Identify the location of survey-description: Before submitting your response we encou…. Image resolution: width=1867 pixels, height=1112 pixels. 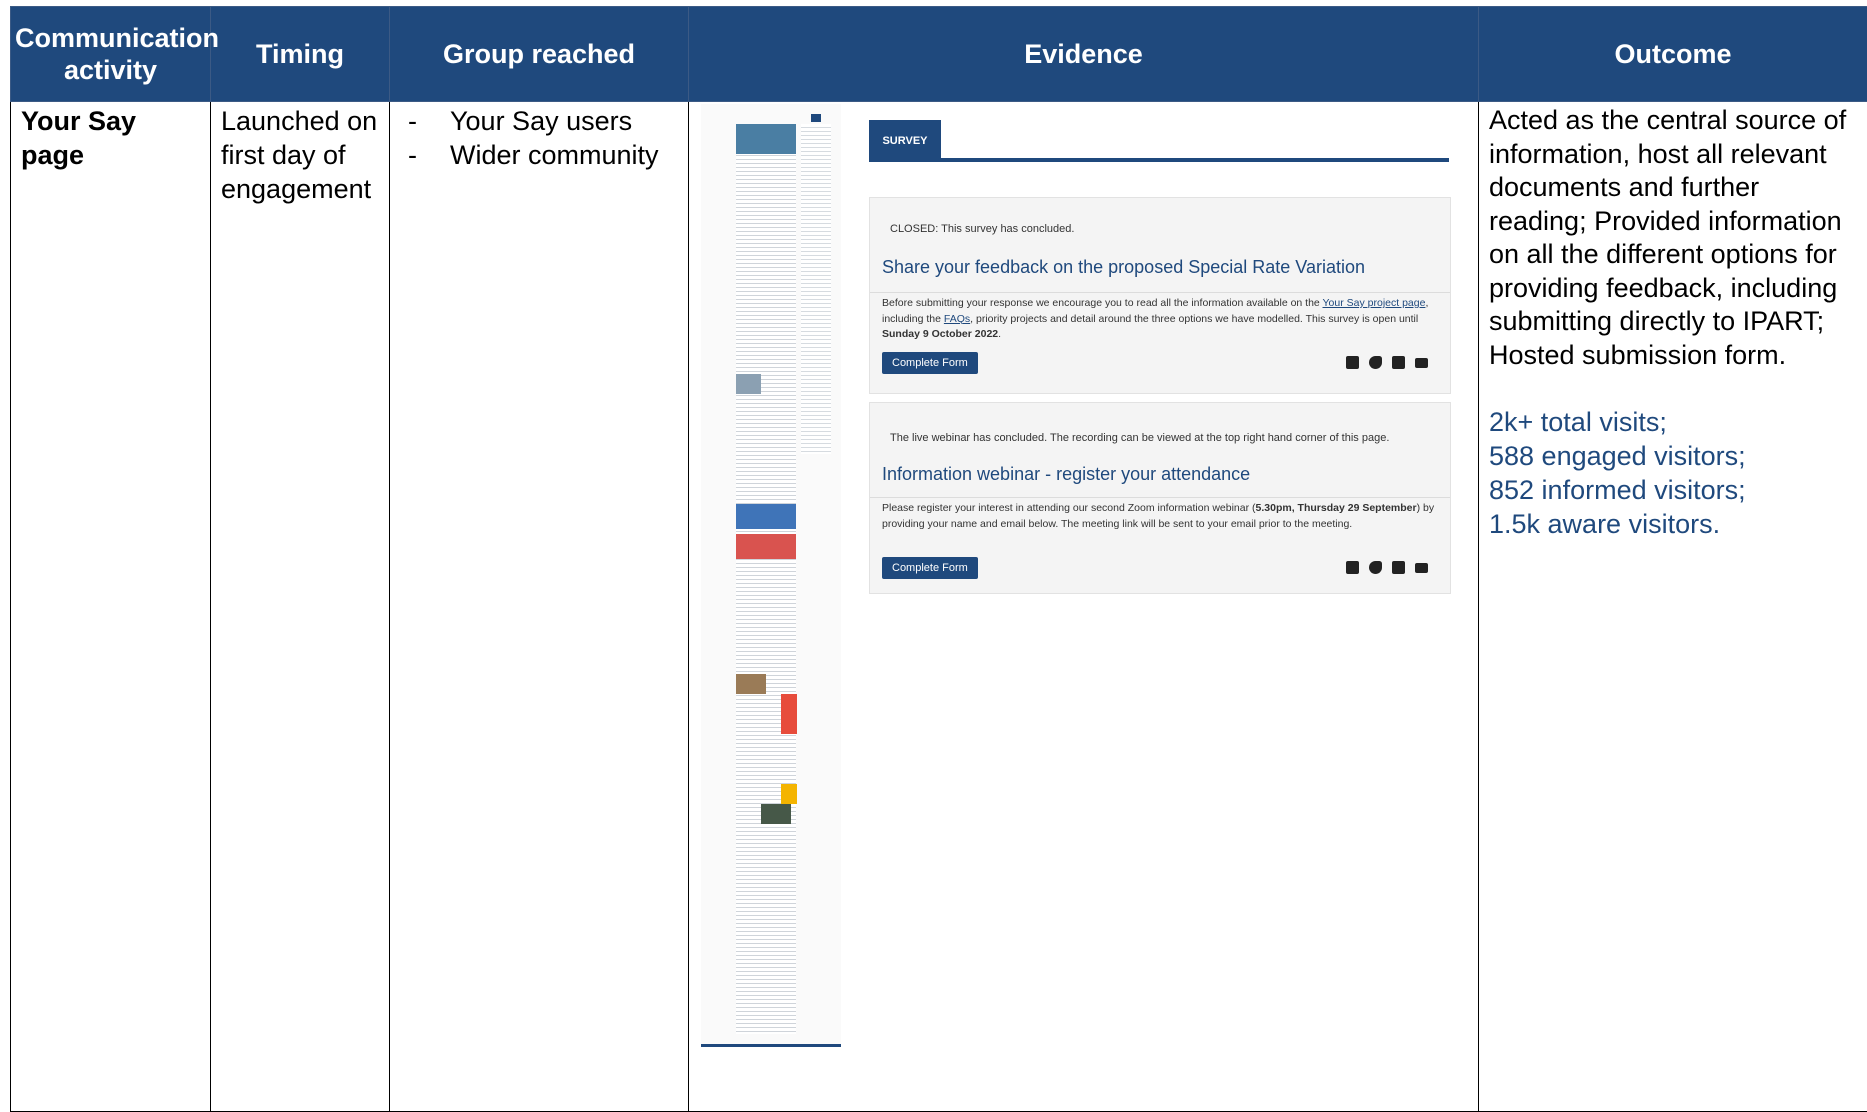
(1155, 318).